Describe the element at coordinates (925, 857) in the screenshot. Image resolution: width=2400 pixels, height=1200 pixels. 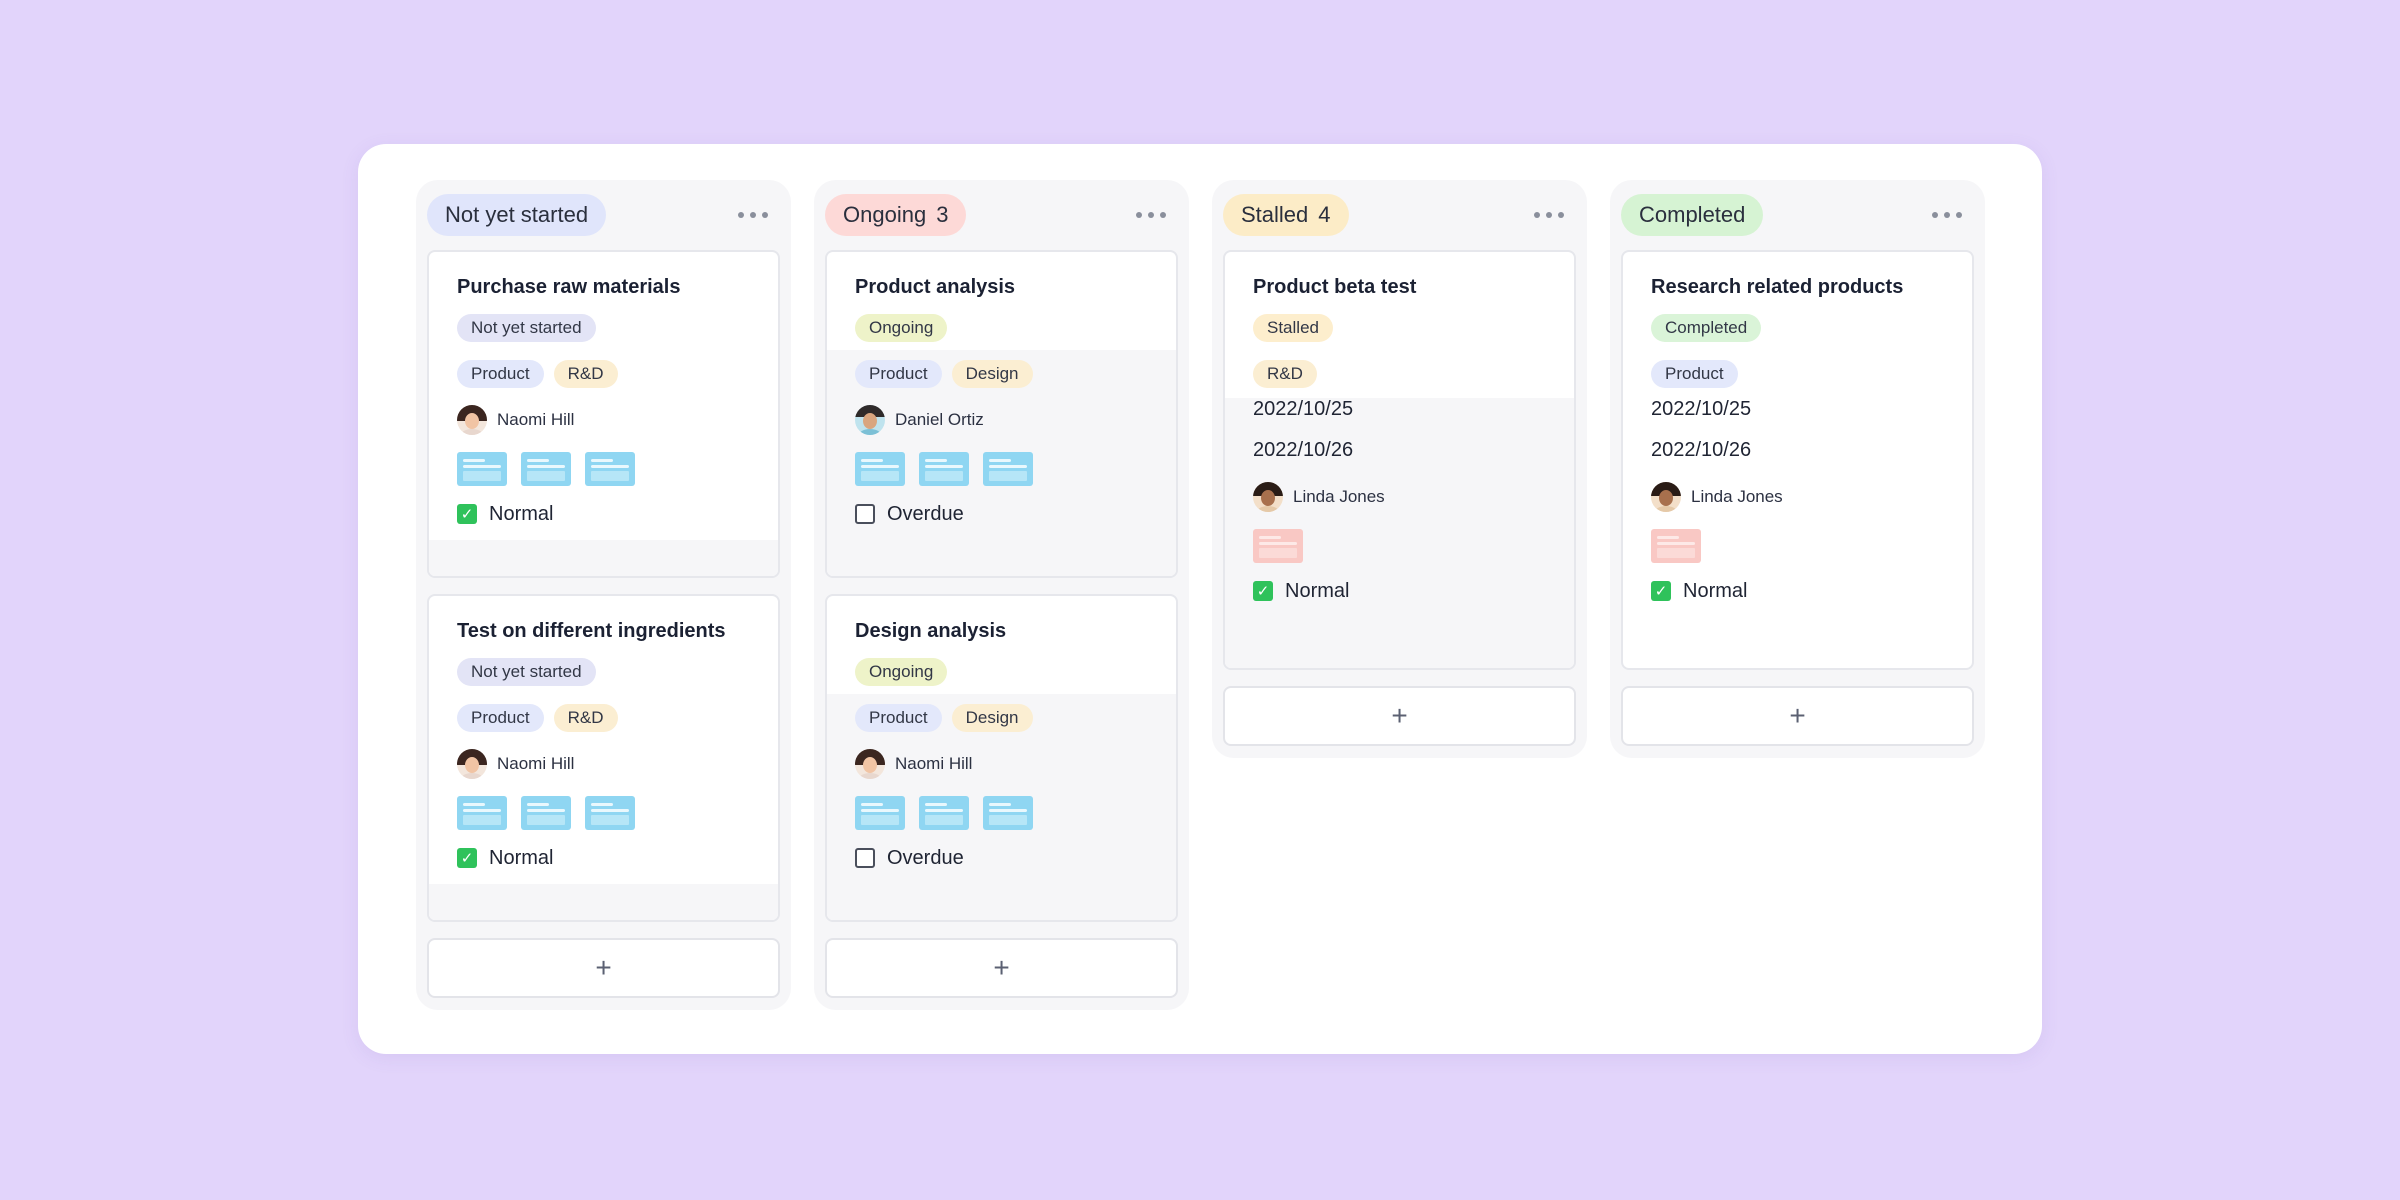
I see `check-label: Overdue` at that location.